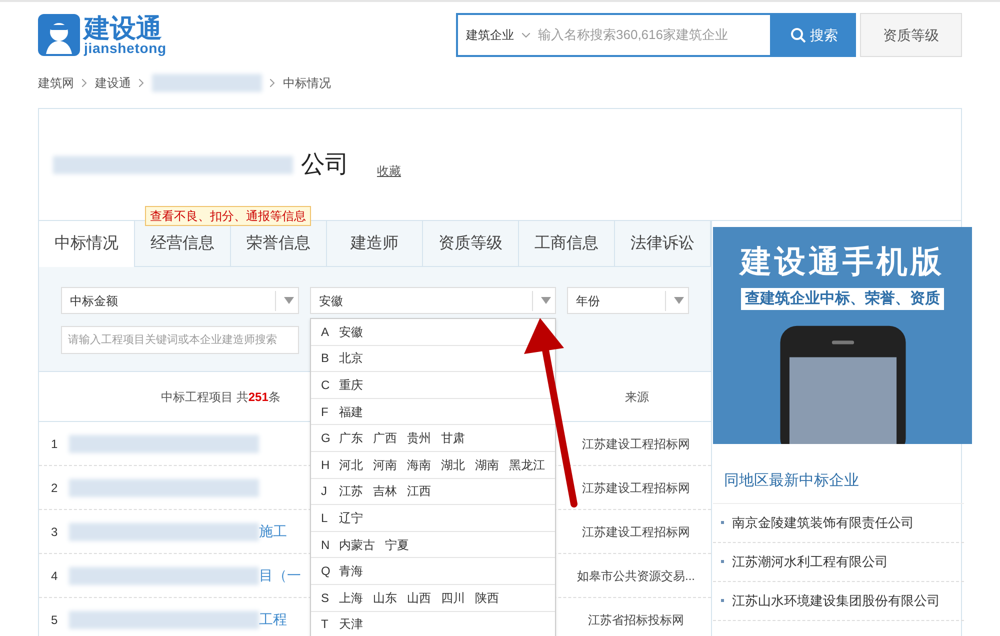 The width and height of the screenshot is (1000, 636). What do you see at coordinates (385, 597) in the screenshot?
I see `province-option: 山东` at bounding box center [385, 597].